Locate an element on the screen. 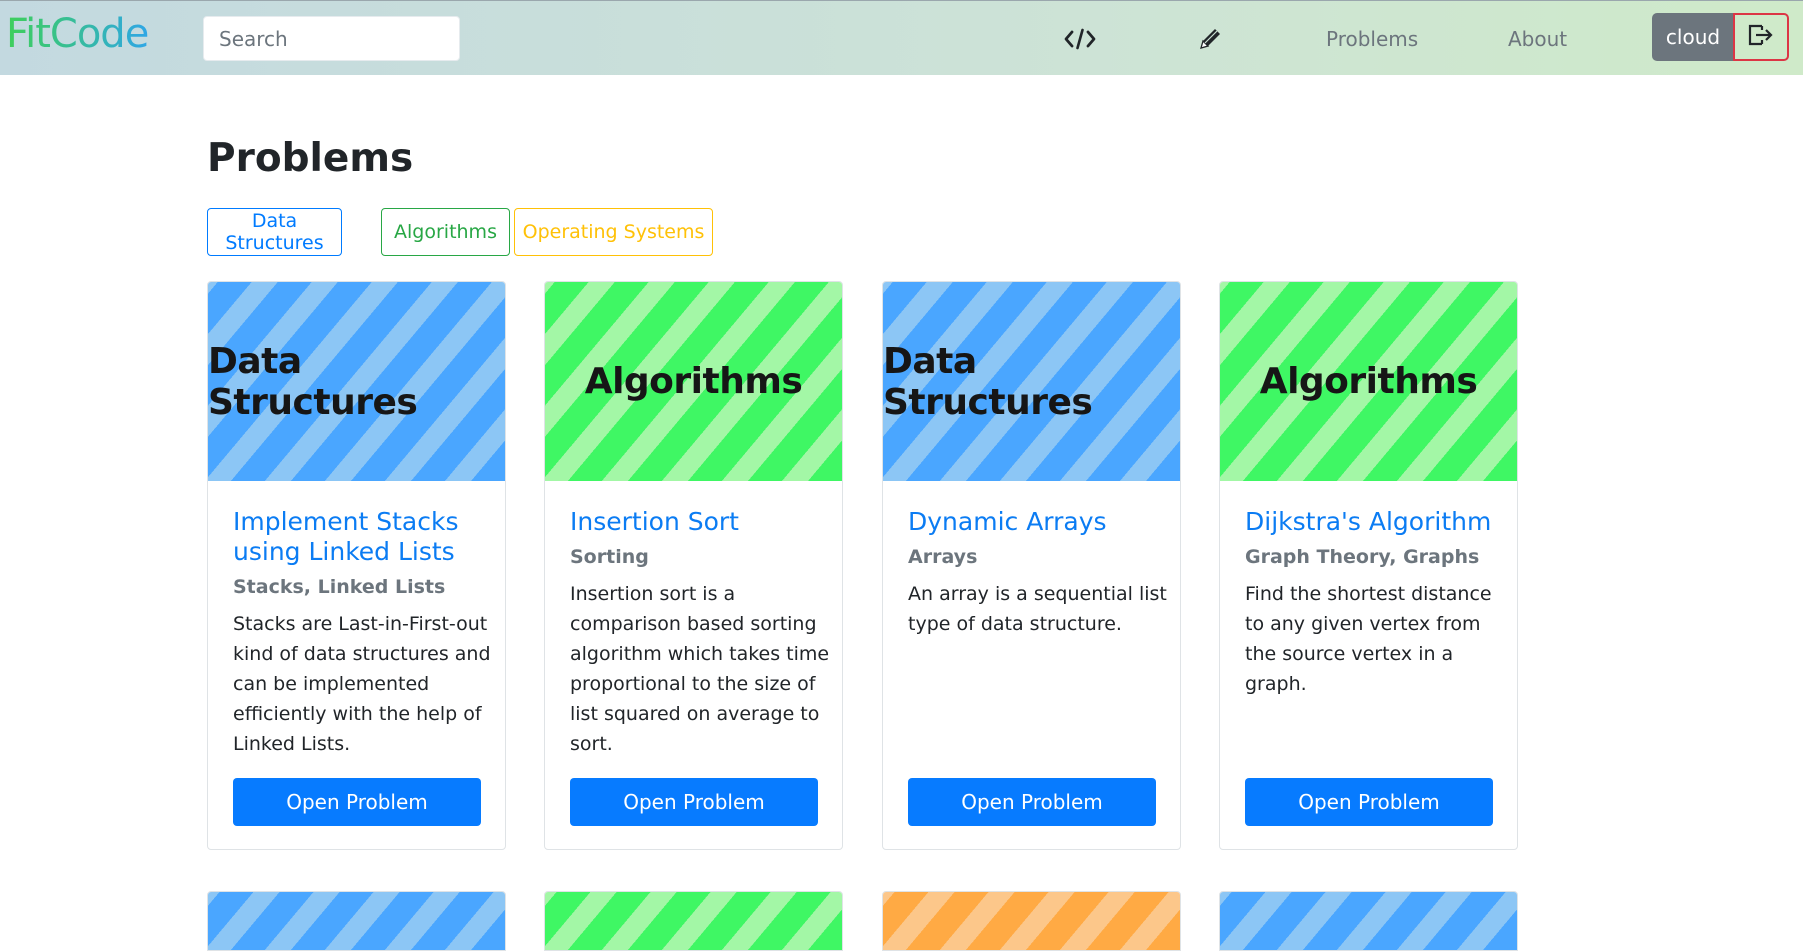 The width and height of the screenshot is (1803, 951). card-tags: Graph Theory, Graphs is located at coordinates (1362, 557).